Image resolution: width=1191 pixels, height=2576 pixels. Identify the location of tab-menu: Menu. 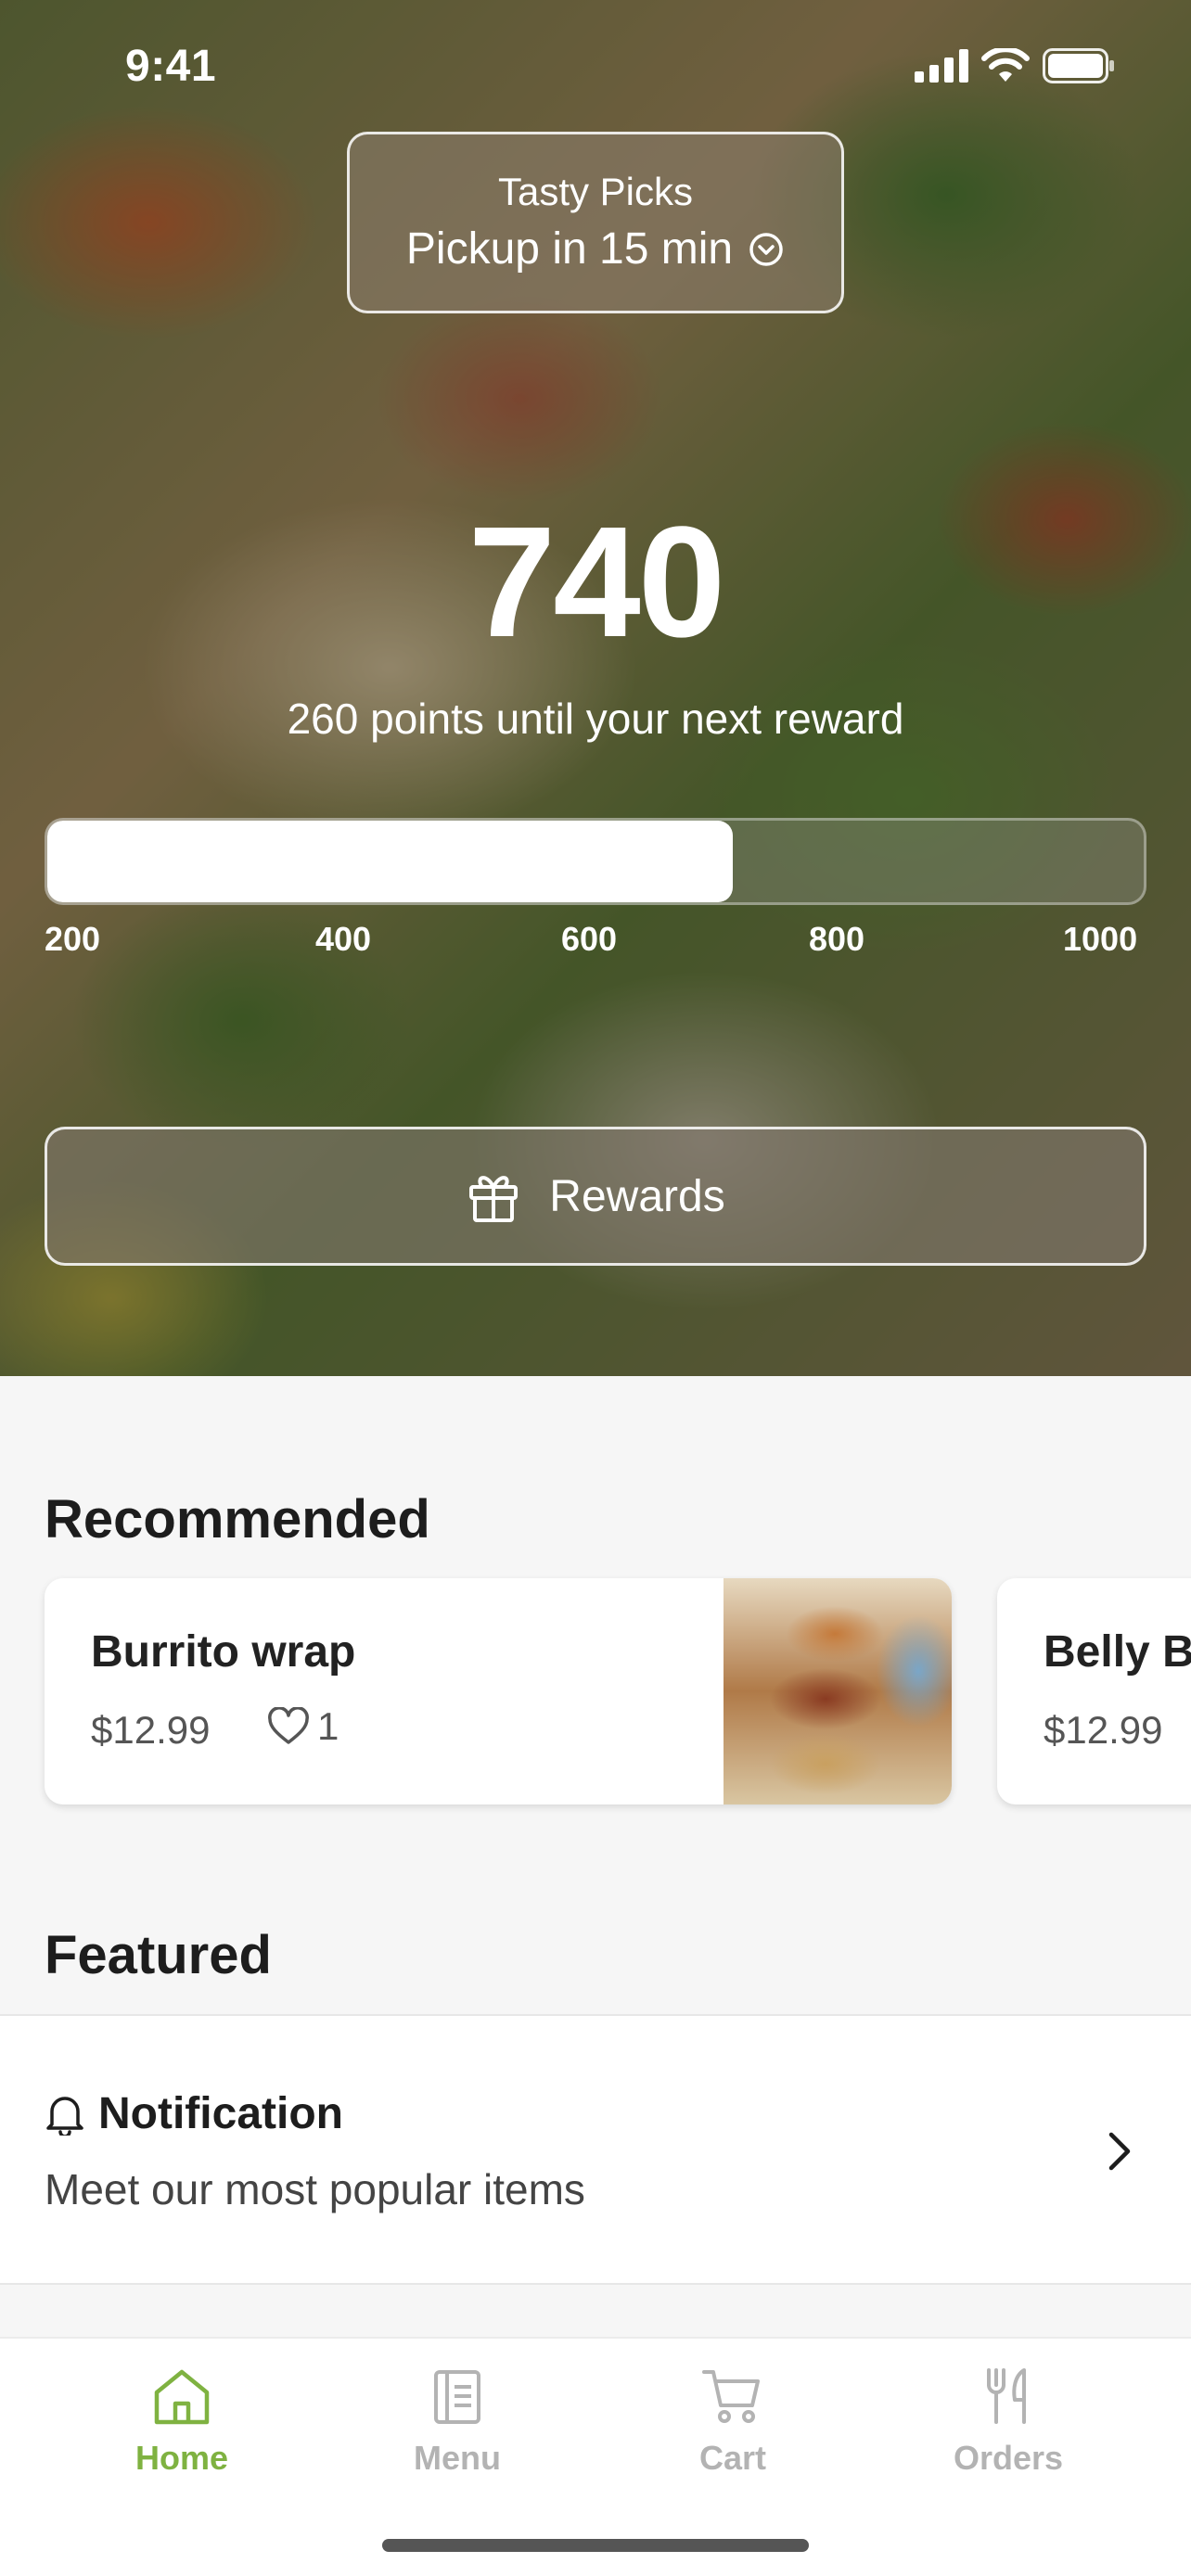
(457, 2436).